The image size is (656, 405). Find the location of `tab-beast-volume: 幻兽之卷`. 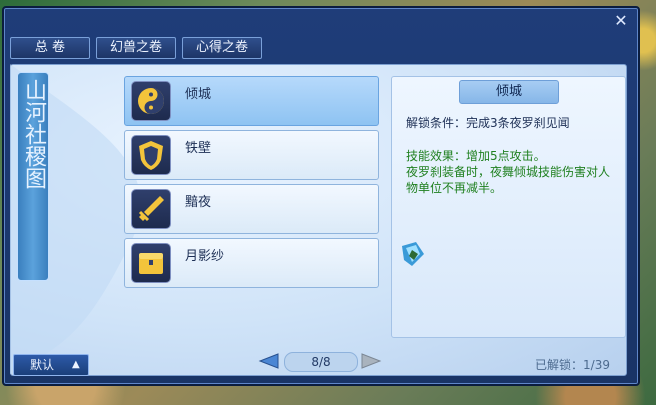

tab-beast-volume: 幻兽之卷 is located at coordinates (136, 48).